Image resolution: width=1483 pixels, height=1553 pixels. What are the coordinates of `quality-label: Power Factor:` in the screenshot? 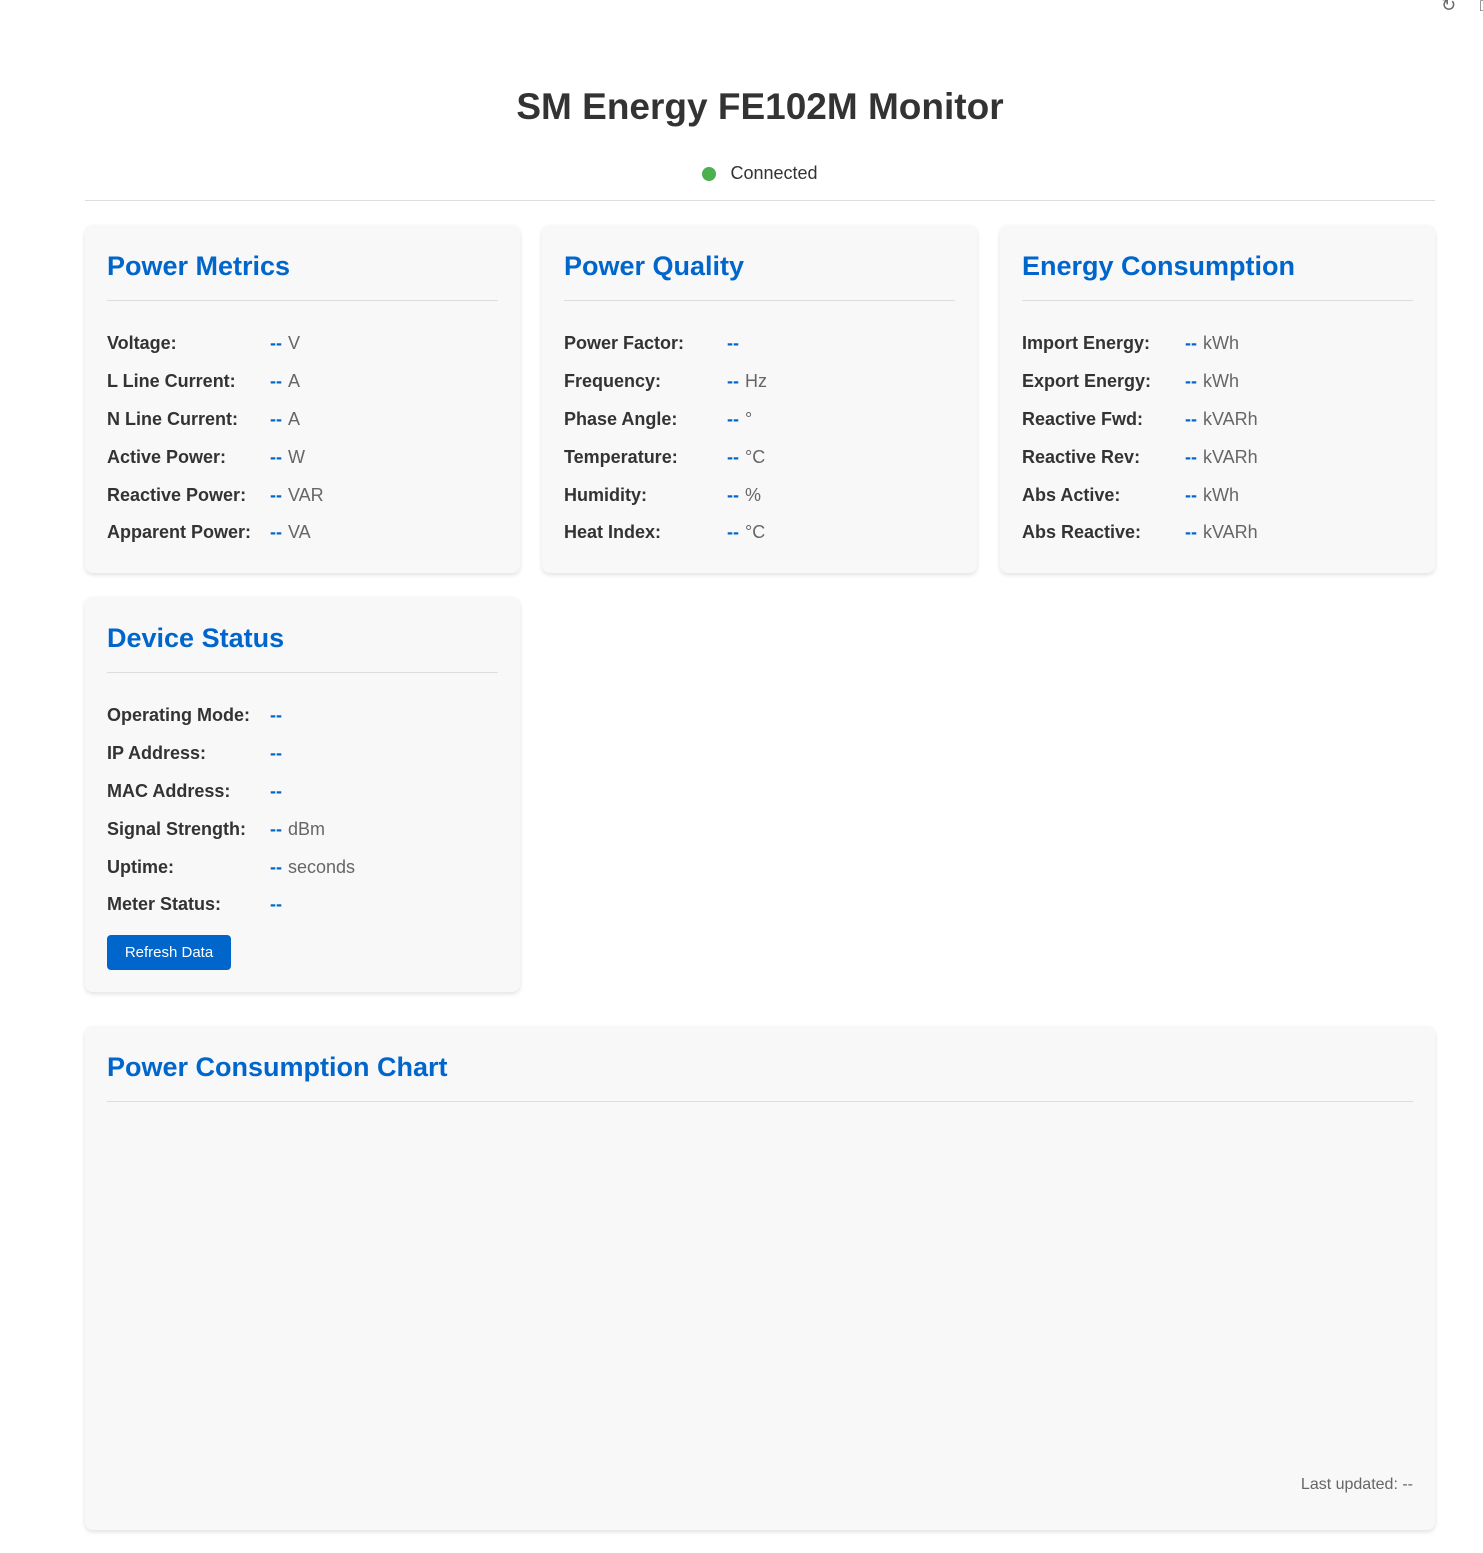 It's located at (624, 343).